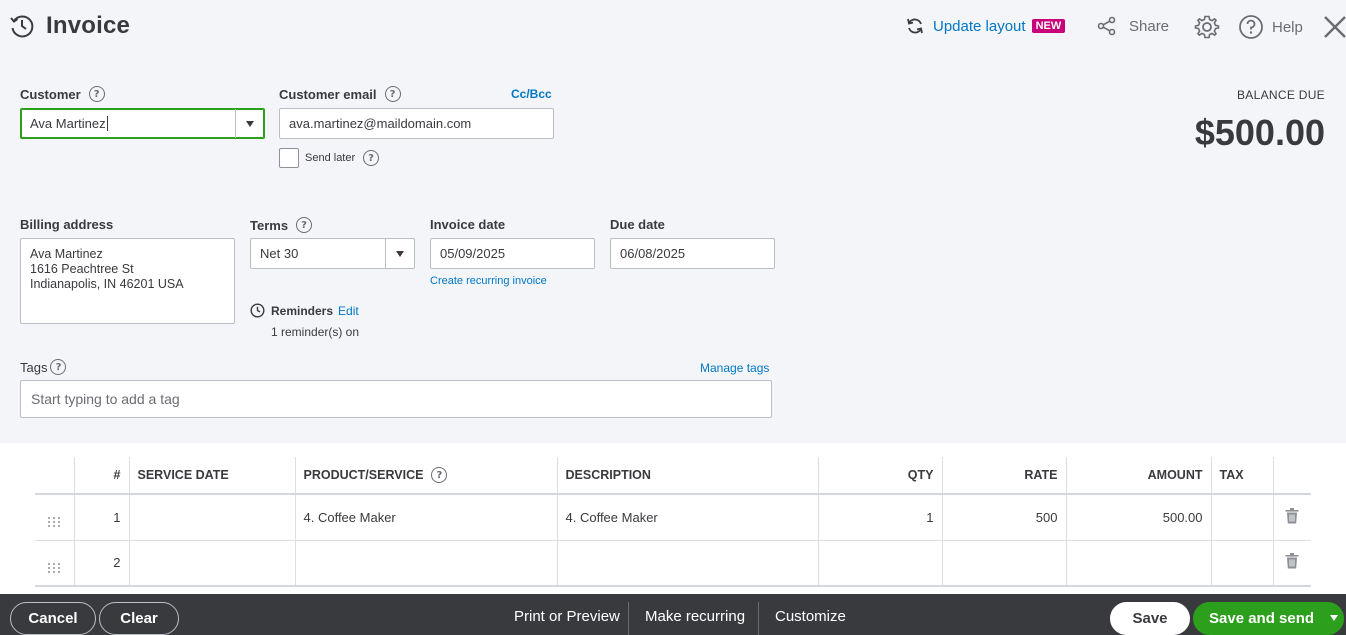 The width and height of the screenshot is (1346, 635). Describe the element at coordinates (363, 475) in the screenshot. I see `col-header-product-service-text: PRODUCT/SERVICE` at that location.